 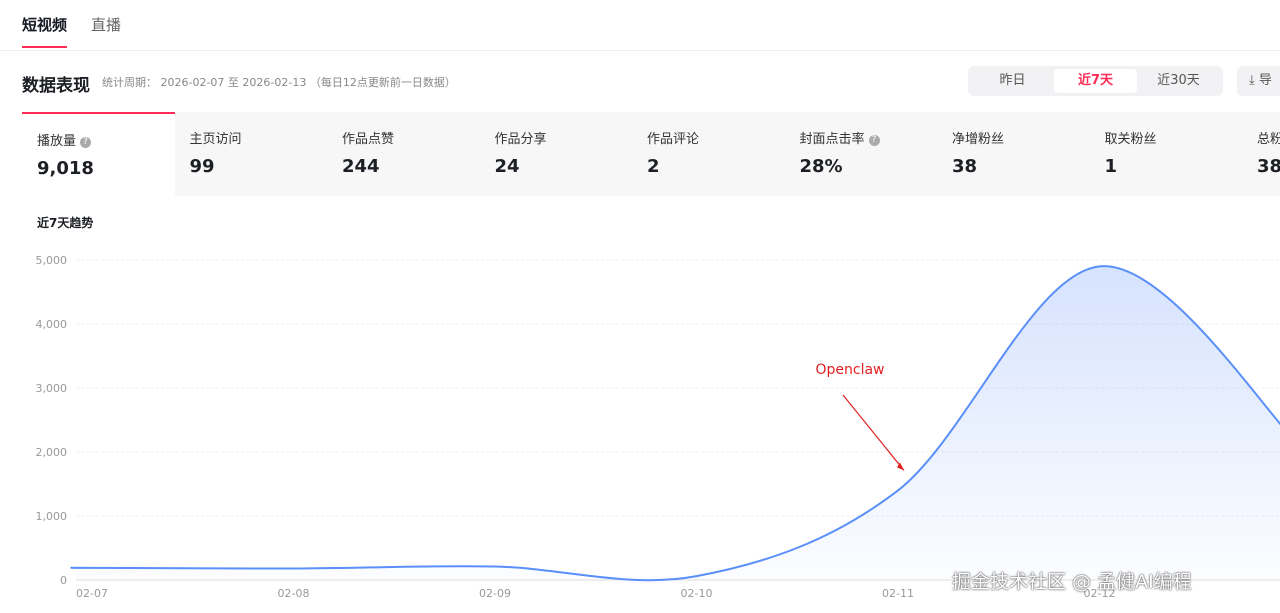 What do you see at coordinates (52, 388) in the screenshot?
I see `y-tick-label: 3,000` at bounding box center [52, 388].